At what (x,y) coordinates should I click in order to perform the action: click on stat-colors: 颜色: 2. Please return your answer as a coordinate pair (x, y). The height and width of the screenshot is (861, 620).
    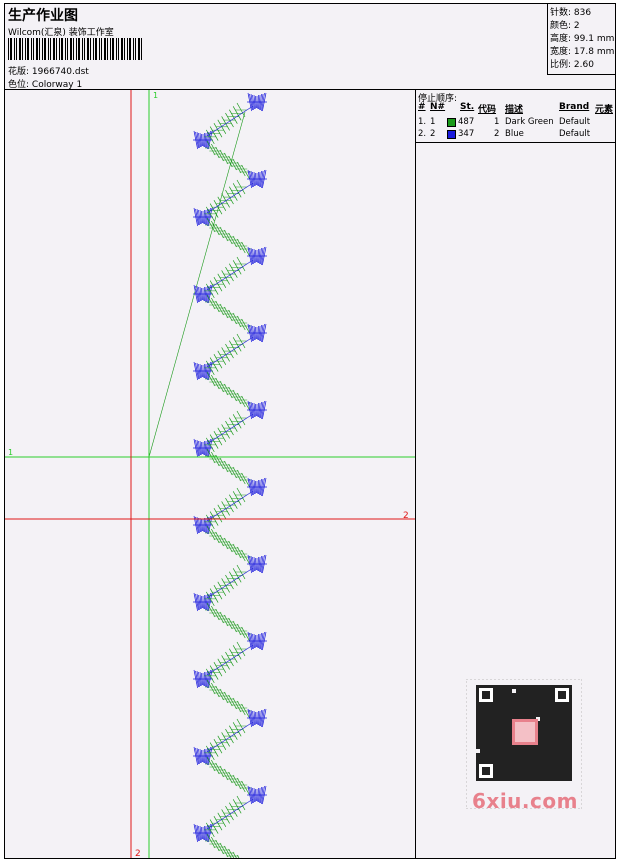
    Looking at the image, I should click on (565, 24).